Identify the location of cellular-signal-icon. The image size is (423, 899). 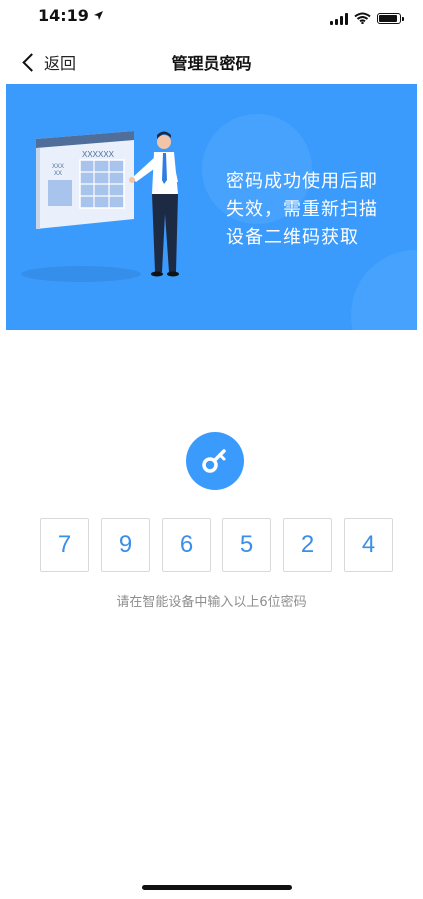
(339, 18).